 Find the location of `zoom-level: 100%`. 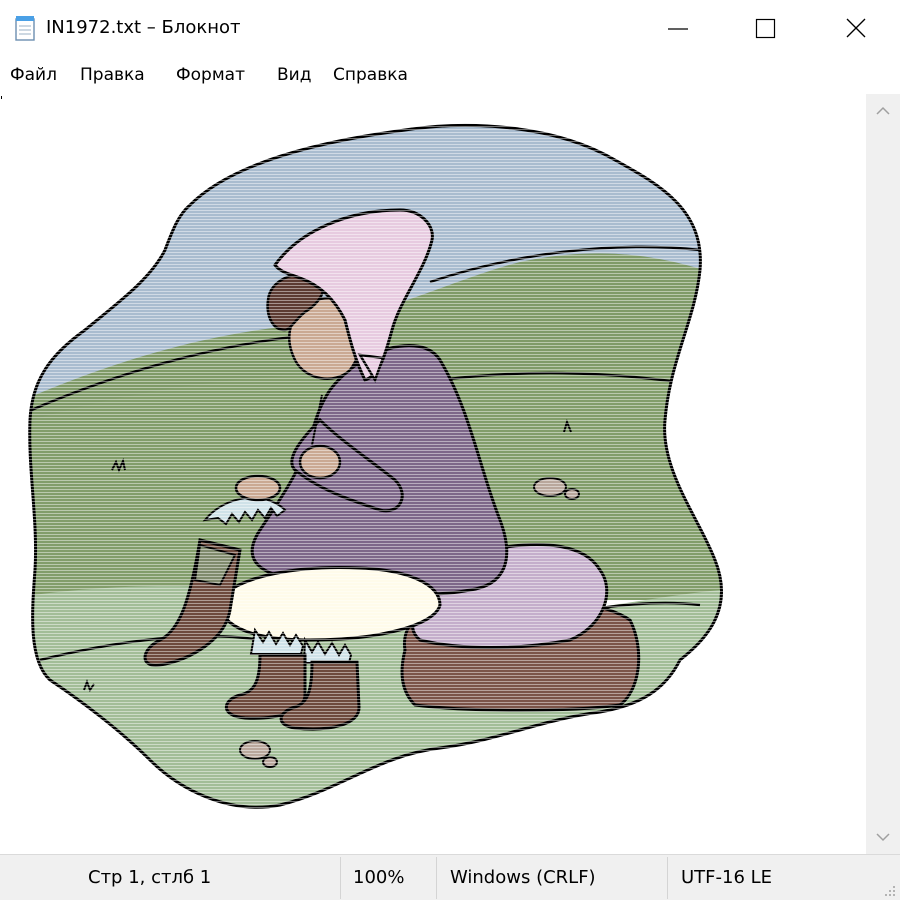

zoom-level: 100% is located at coordinates (379, 877).